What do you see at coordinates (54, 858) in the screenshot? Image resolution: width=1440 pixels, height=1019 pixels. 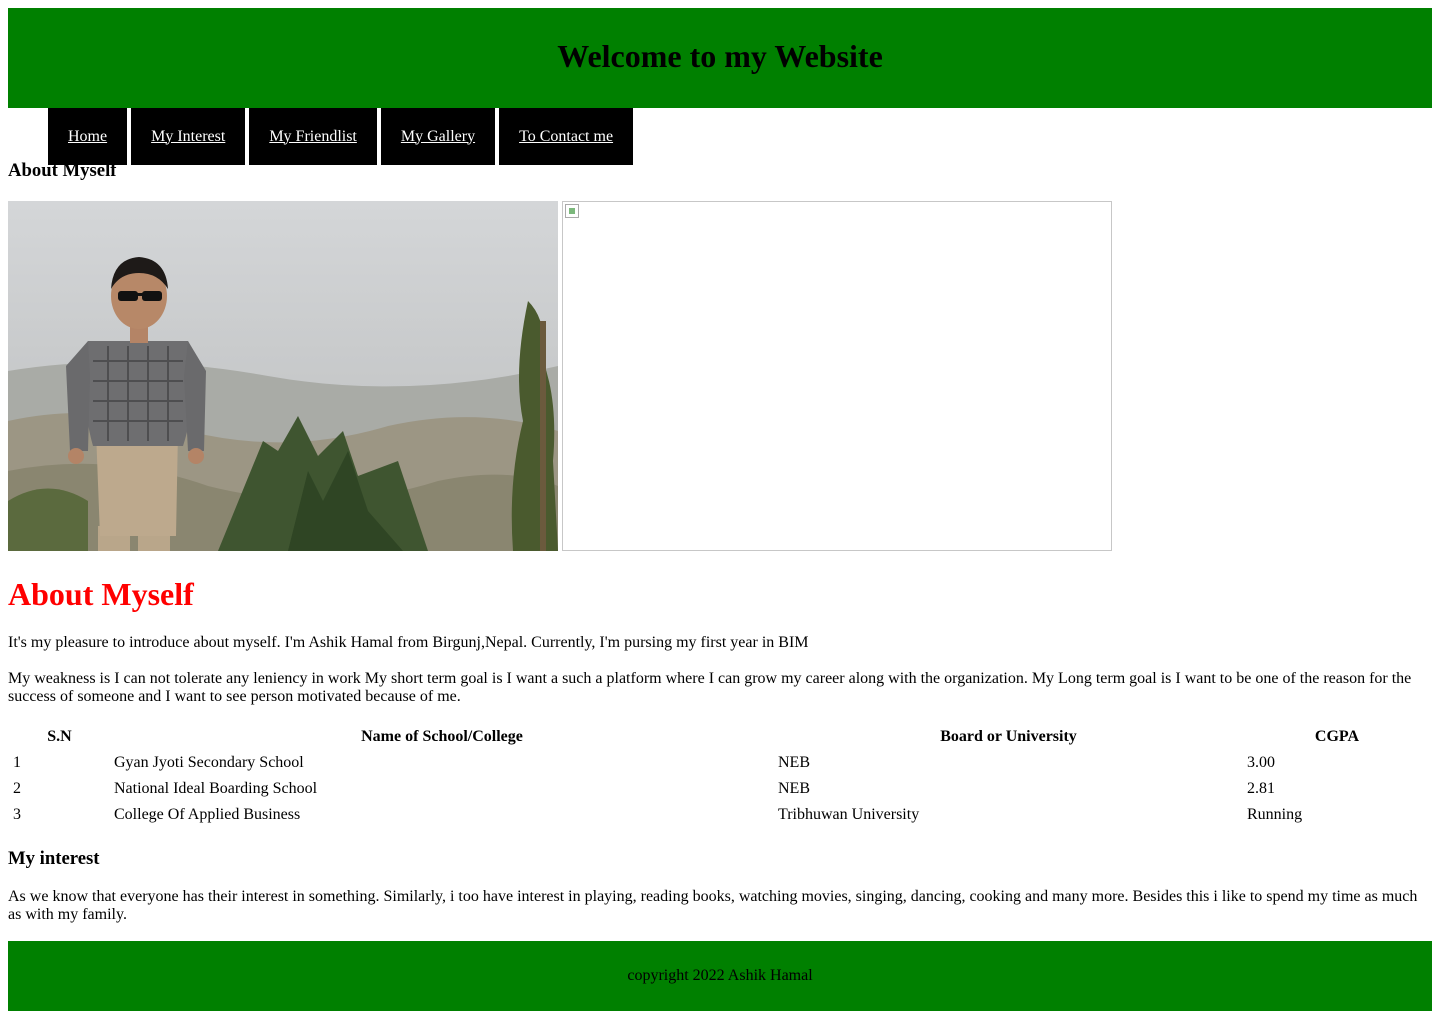 I see `interest-heading: My interest` at bounding box center [54, 858].